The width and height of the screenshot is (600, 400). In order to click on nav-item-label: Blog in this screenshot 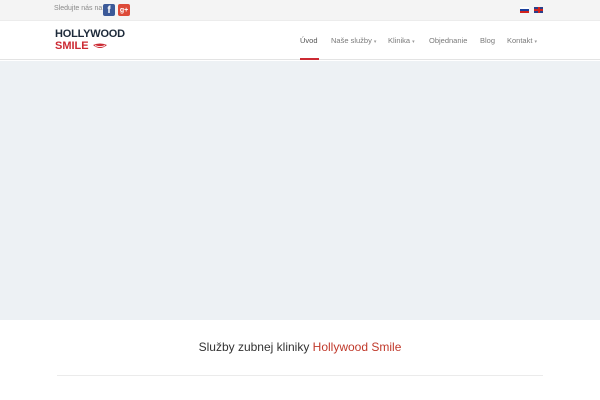, I will do `click(488, 40)`.